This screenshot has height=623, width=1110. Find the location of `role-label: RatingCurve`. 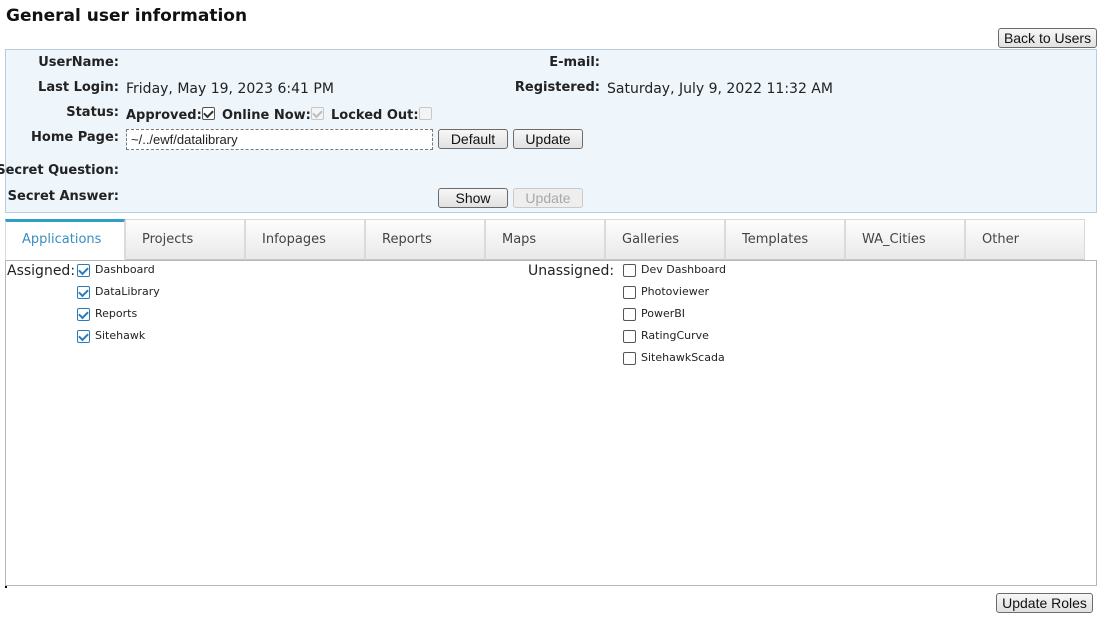

role-label: RatingCurve is located at coordinates (675, 335).